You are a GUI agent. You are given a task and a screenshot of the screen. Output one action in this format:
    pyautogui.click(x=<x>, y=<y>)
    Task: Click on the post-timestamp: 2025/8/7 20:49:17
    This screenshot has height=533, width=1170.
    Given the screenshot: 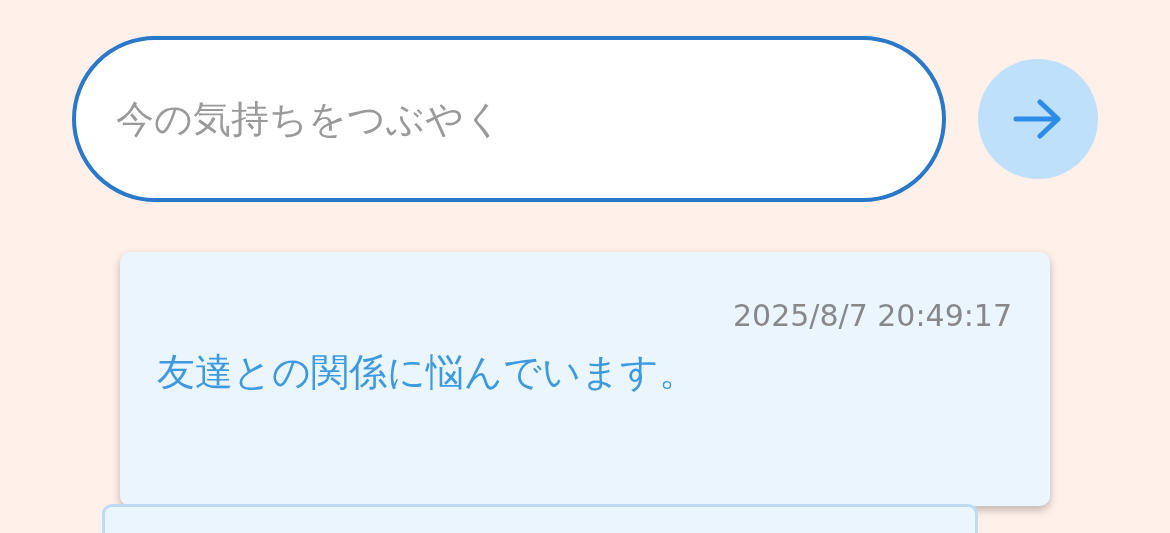 What is the action you would take?
    pyautogui.click(x=872, y=315)
    